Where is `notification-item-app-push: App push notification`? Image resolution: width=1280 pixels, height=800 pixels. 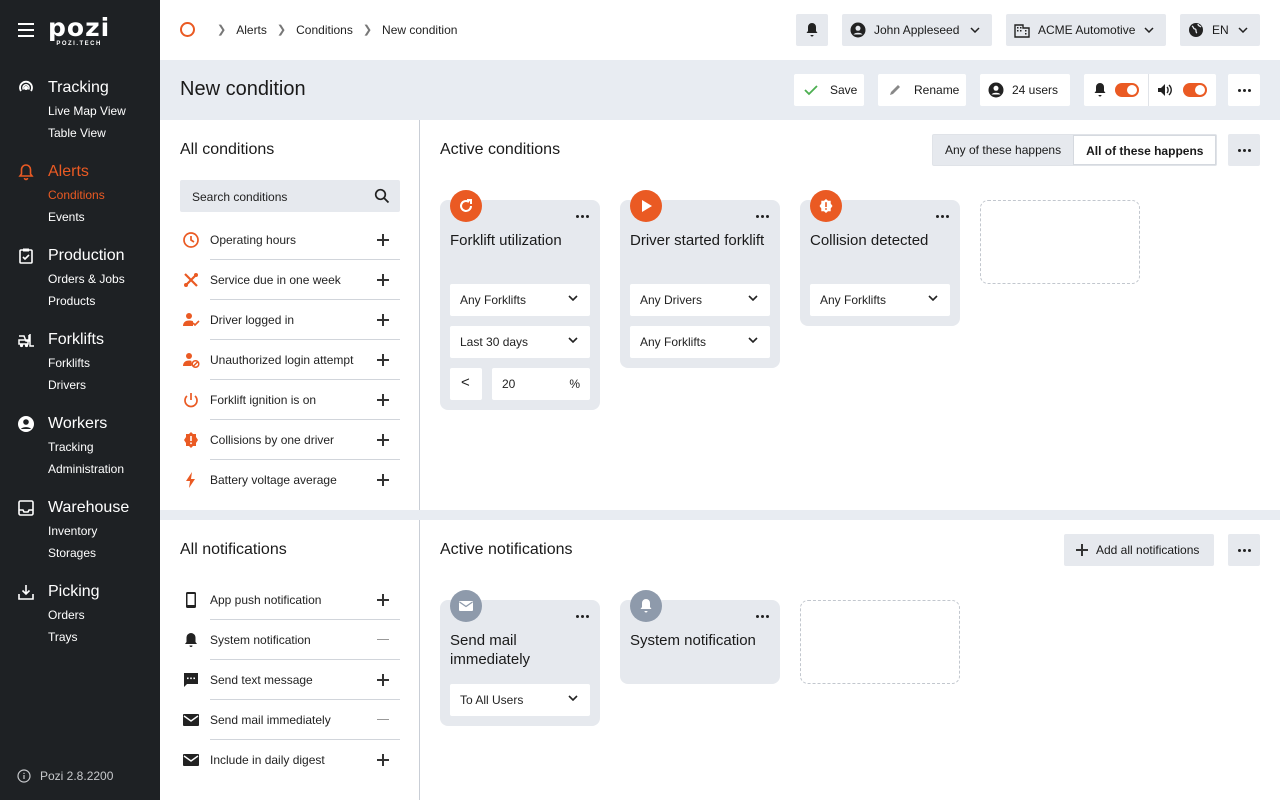 notification-item-app-push: App push notification is located at coordinates (290, 600).